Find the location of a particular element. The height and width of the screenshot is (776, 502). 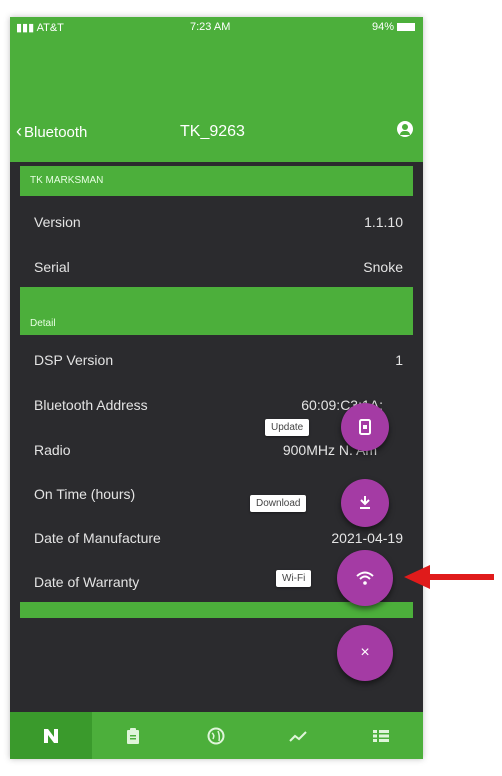

nav-list is located at coordinates (381, 735).